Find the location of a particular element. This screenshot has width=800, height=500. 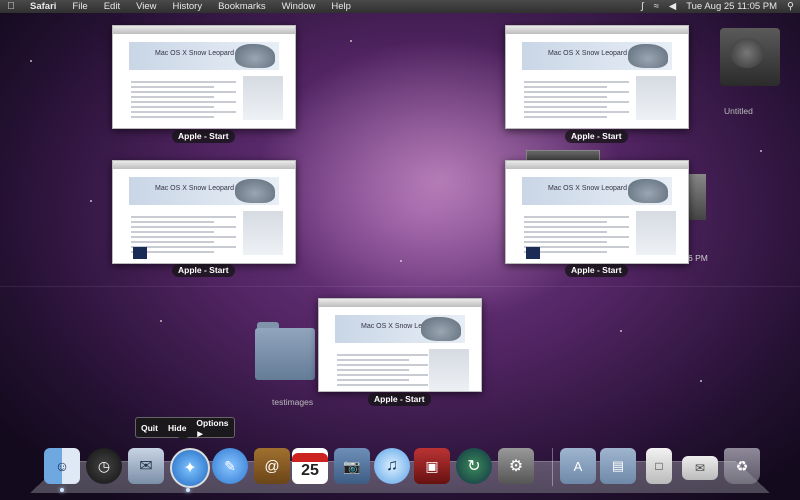

menu-window: Window is located at coordinates (299, 6).